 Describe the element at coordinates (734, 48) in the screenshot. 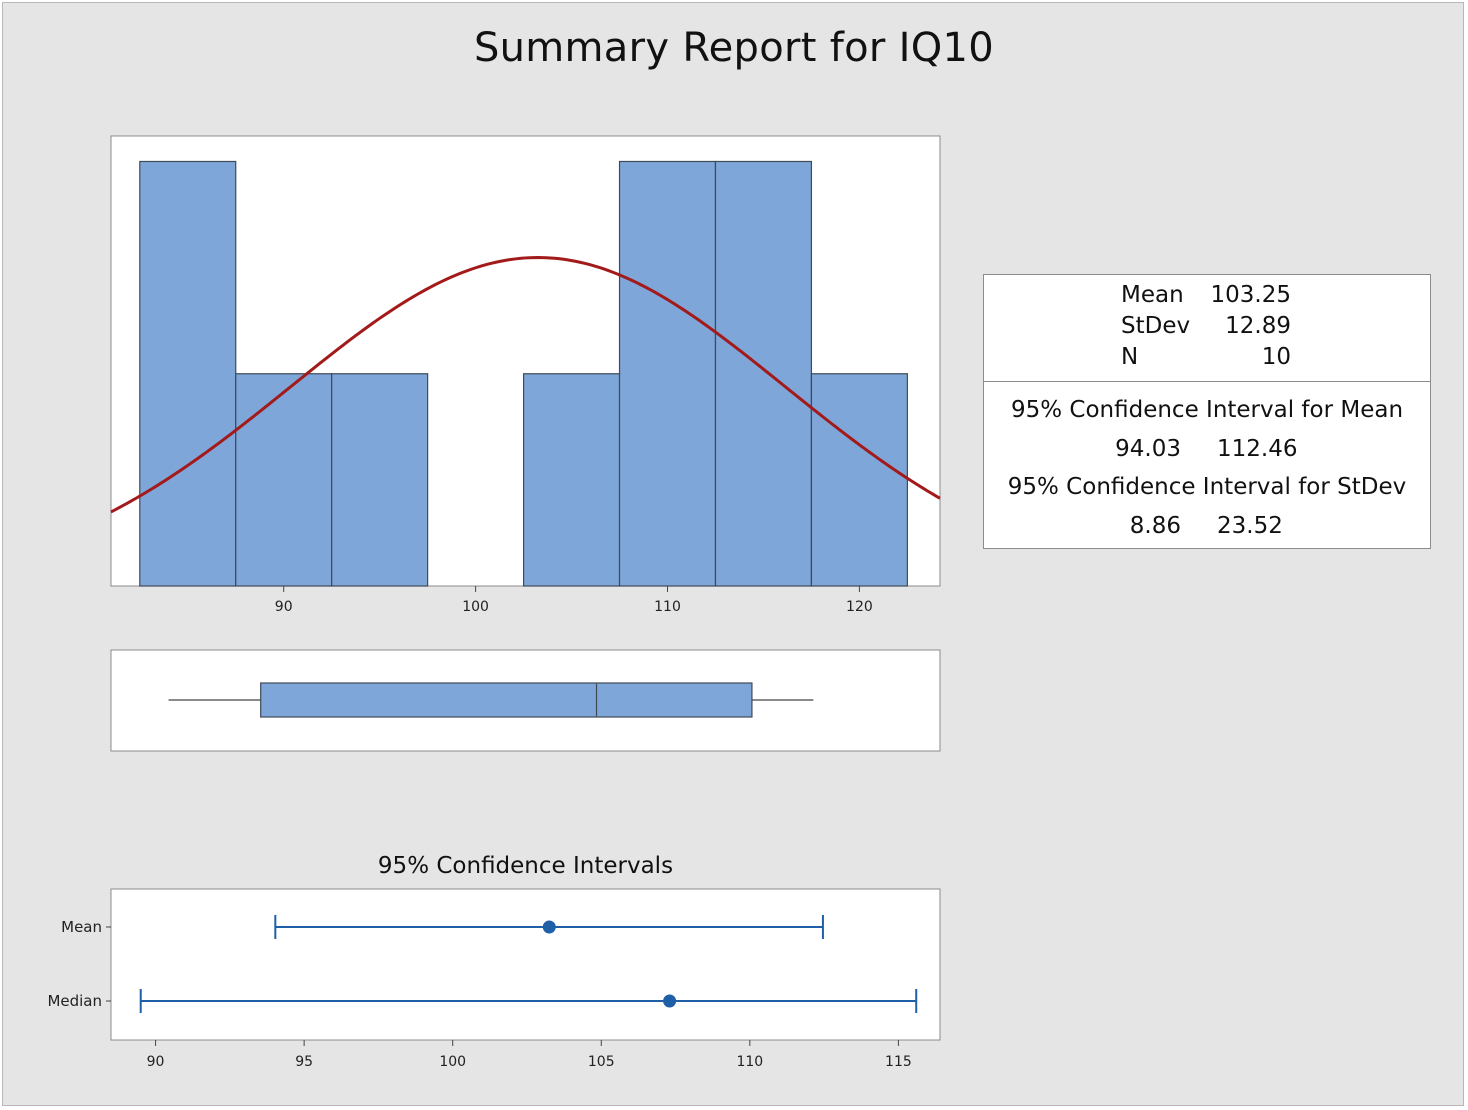

I see `report-title: Summary Report for IQ10` at that location.